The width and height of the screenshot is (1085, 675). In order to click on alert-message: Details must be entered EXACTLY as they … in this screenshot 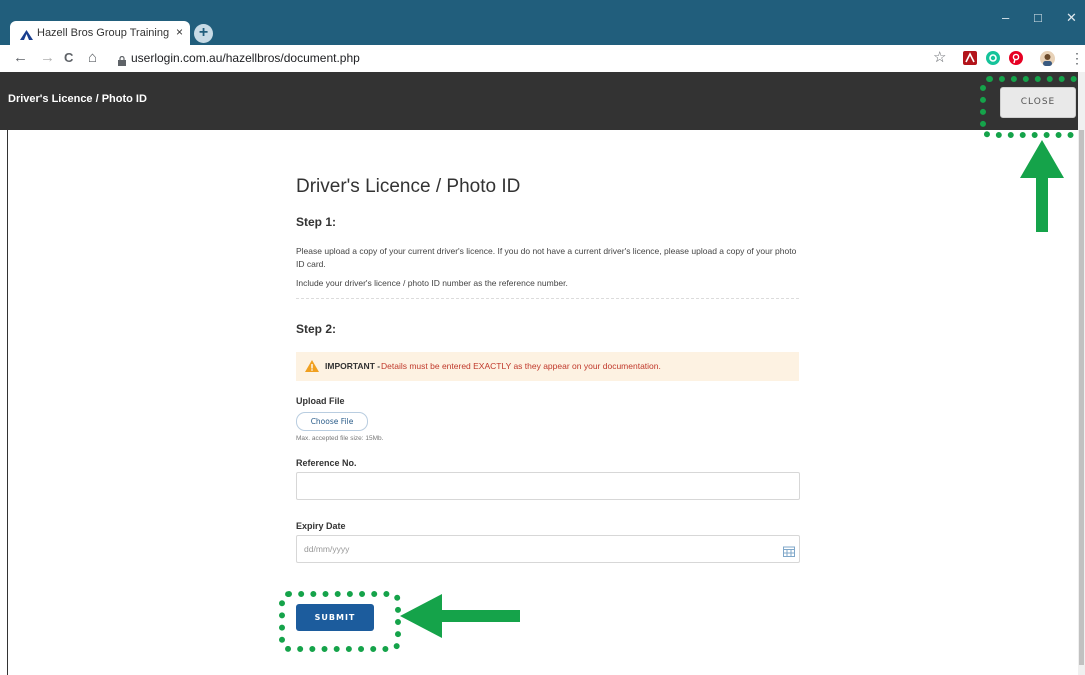, I will do `click(521, 366)`.